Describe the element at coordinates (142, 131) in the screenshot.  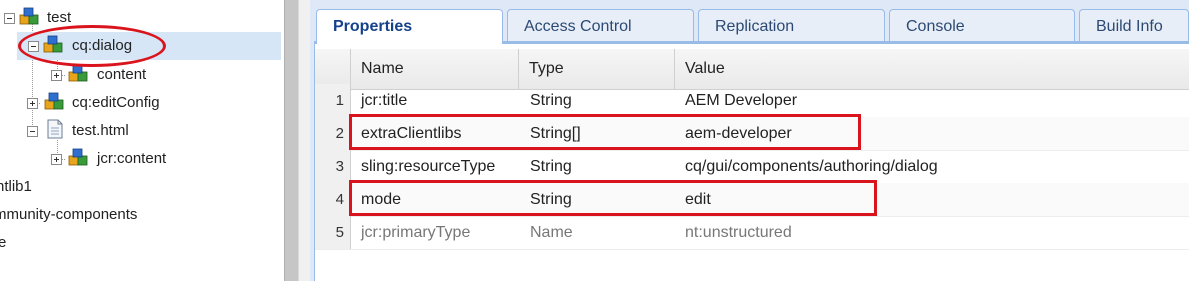
I see `tree-node-test-html: test.html` at that location.